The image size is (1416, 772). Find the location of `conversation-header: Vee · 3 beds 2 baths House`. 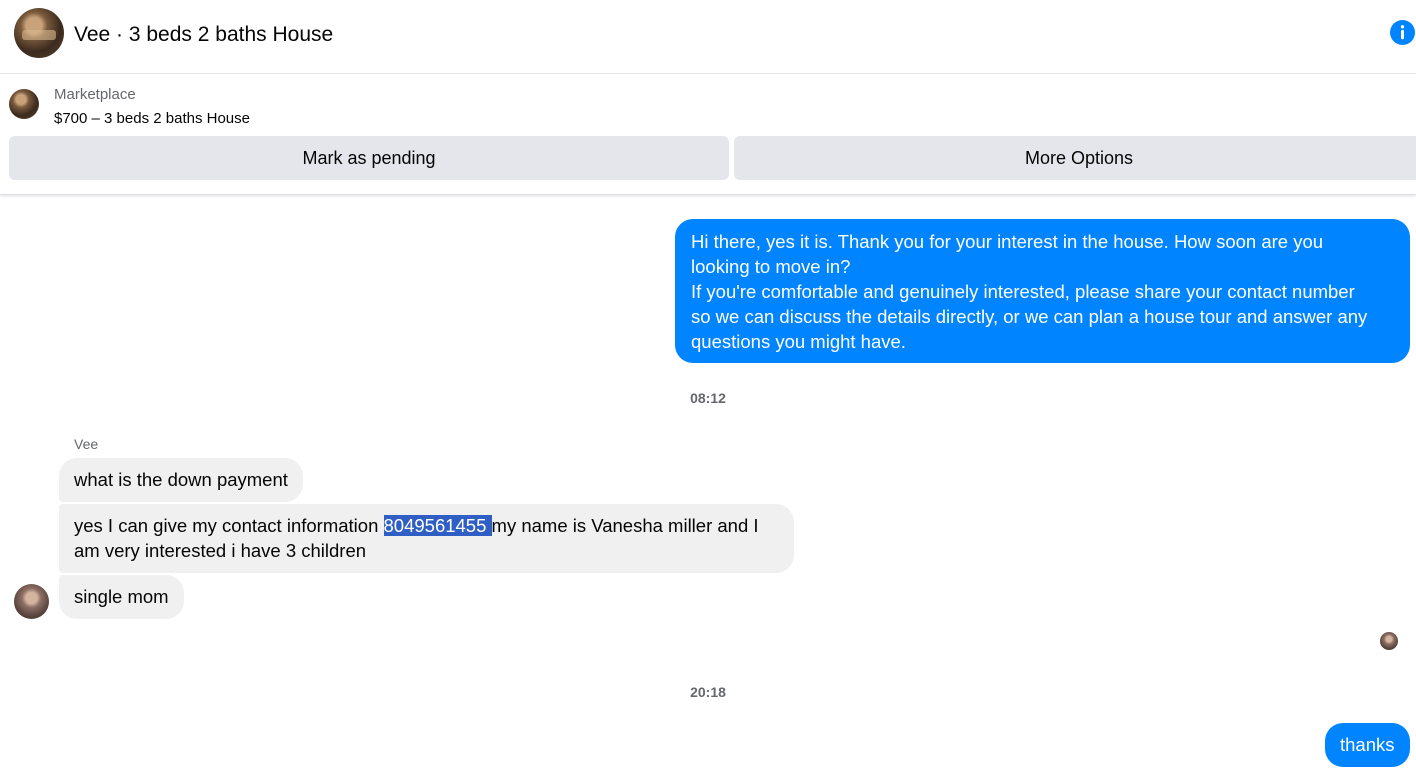

conversation-header: Vee · 3 beds 2 baths House is located at coordinates (708, 37).